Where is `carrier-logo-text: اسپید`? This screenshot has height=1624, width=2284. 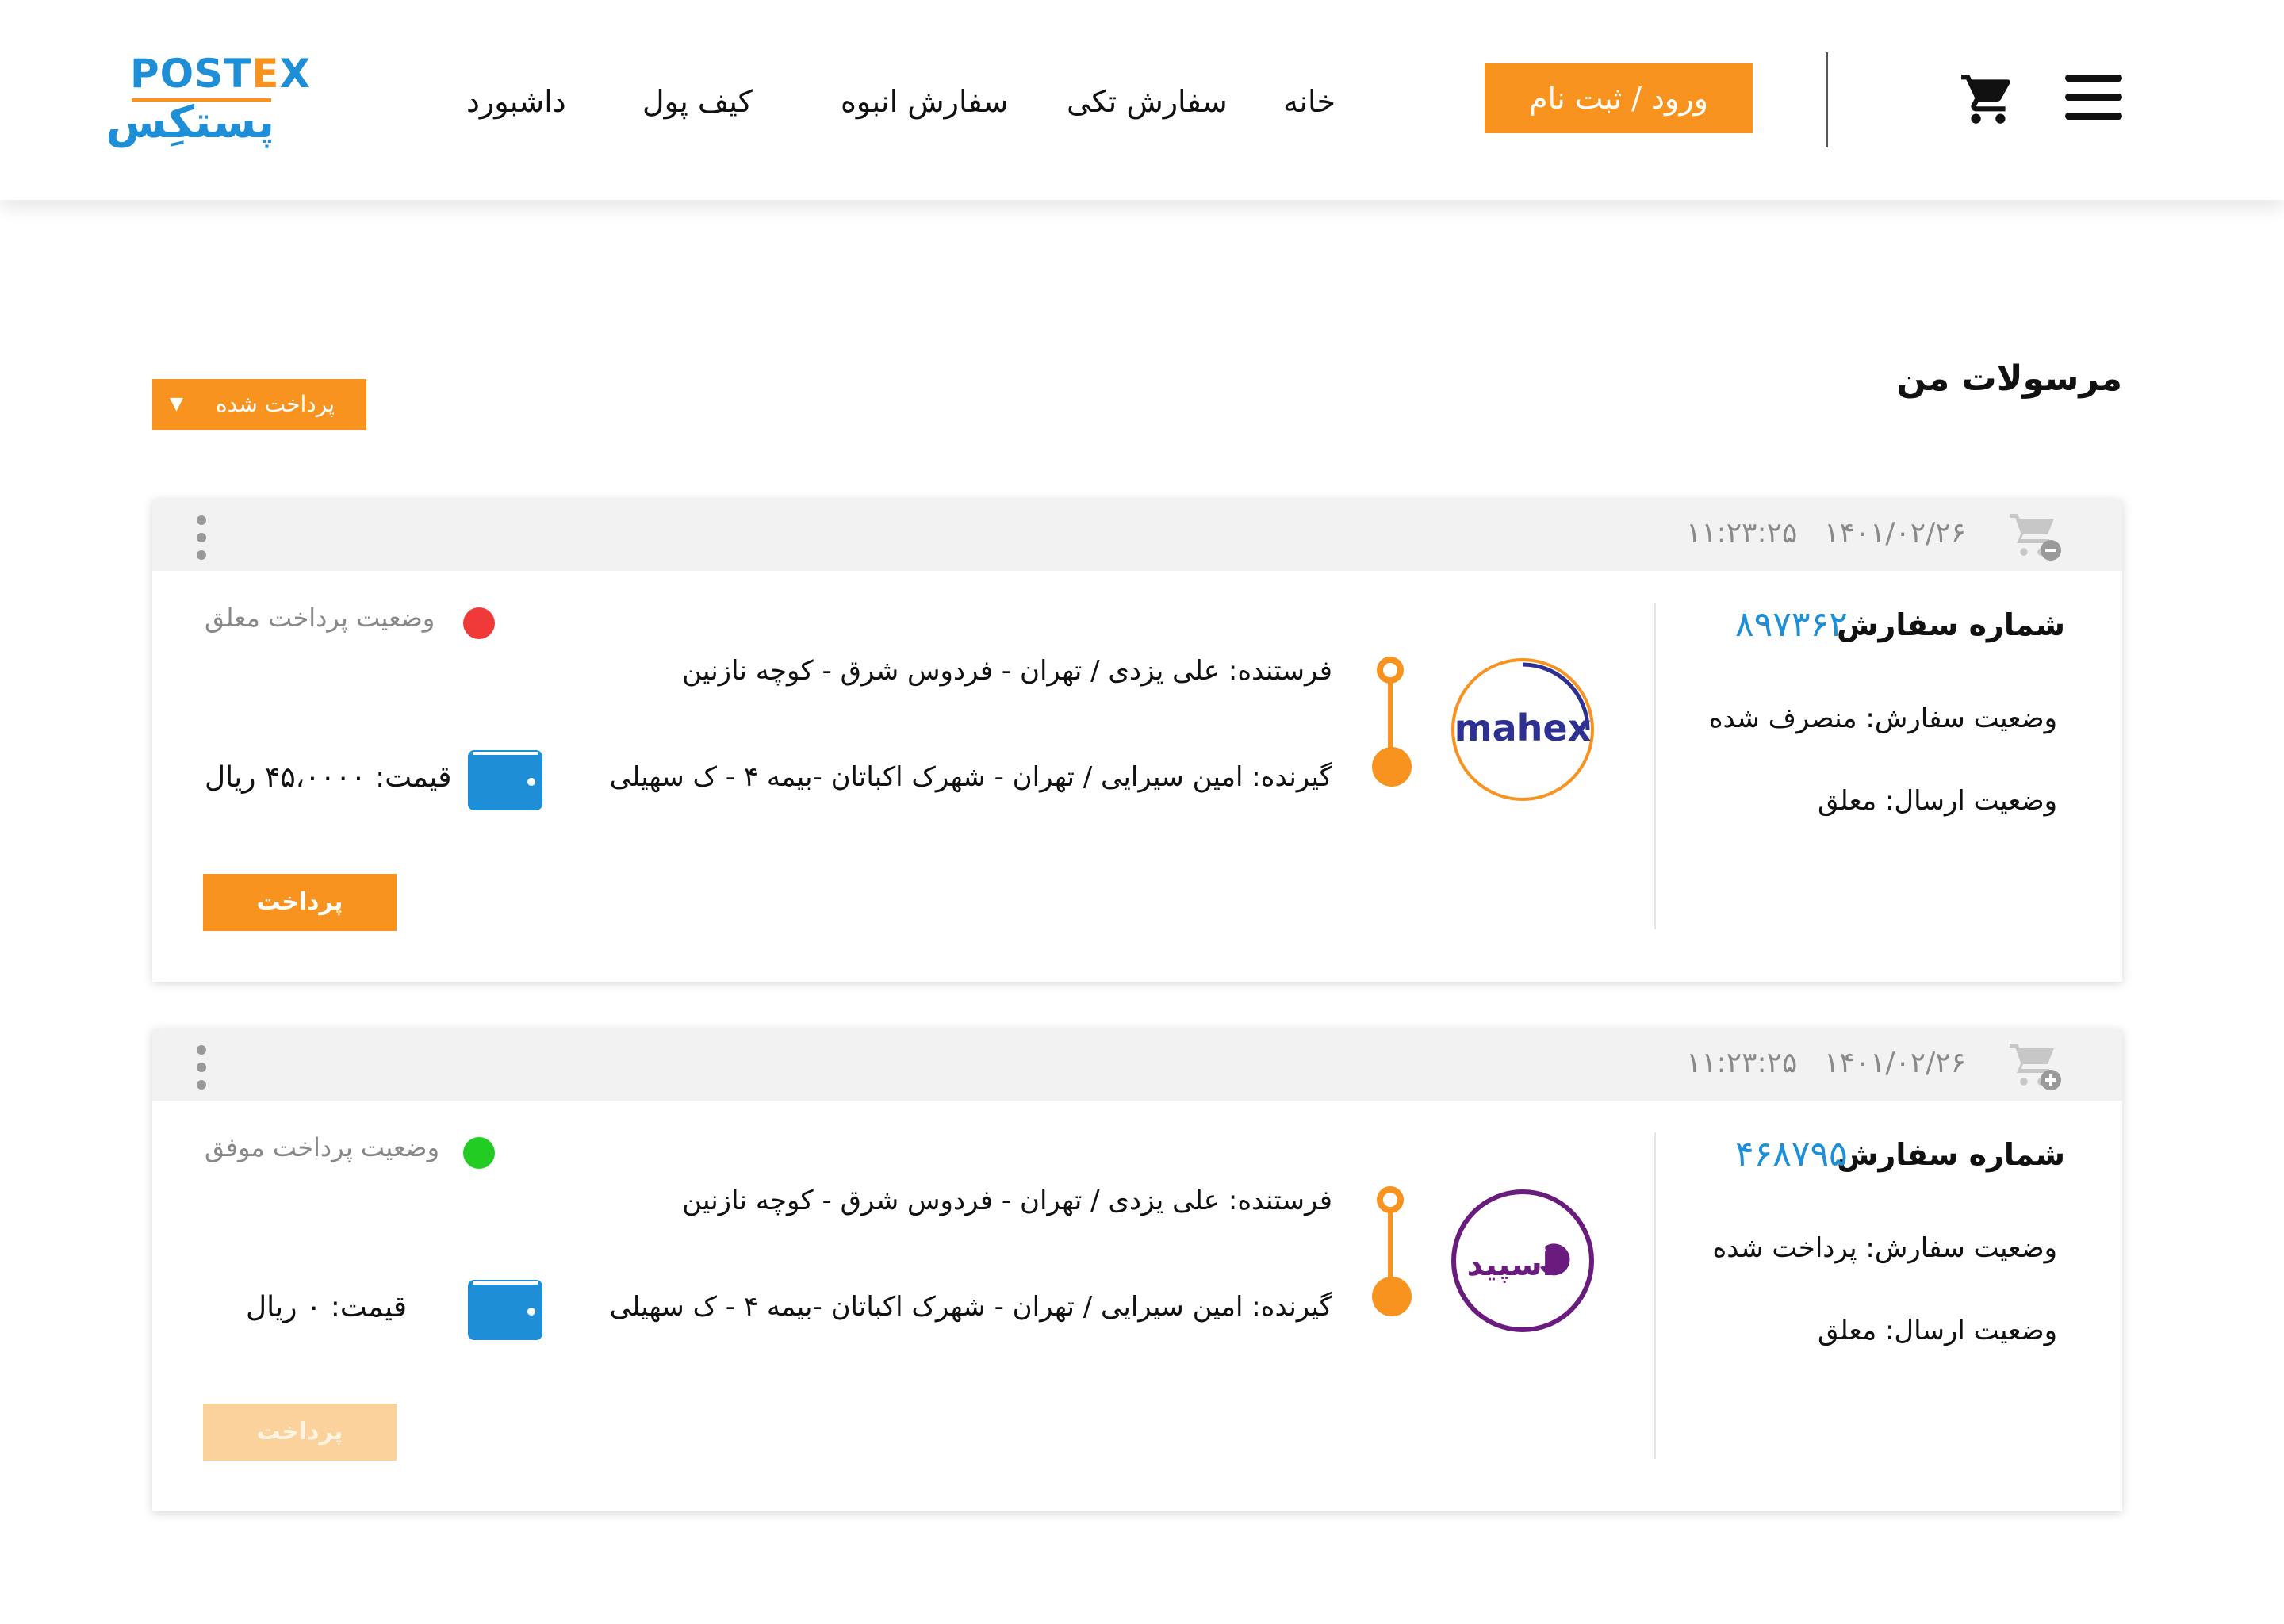
carrier-logo-text: اسپید is located at coordinates (1510, 1265).